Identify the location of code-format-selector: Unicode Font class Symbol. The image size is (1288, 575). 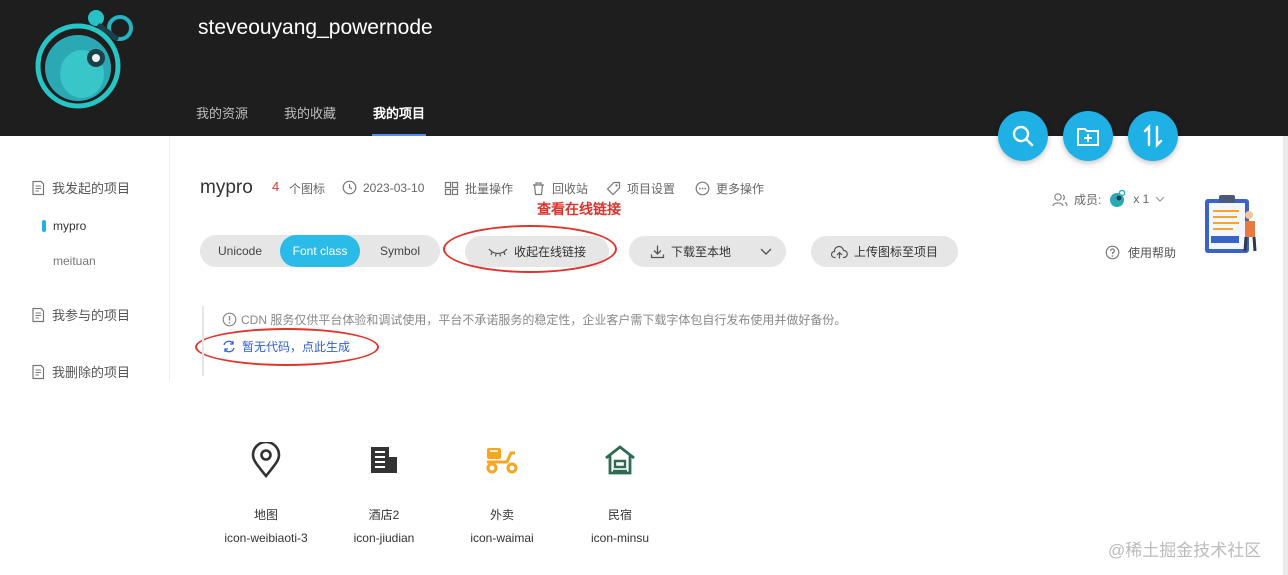
(320, 251).